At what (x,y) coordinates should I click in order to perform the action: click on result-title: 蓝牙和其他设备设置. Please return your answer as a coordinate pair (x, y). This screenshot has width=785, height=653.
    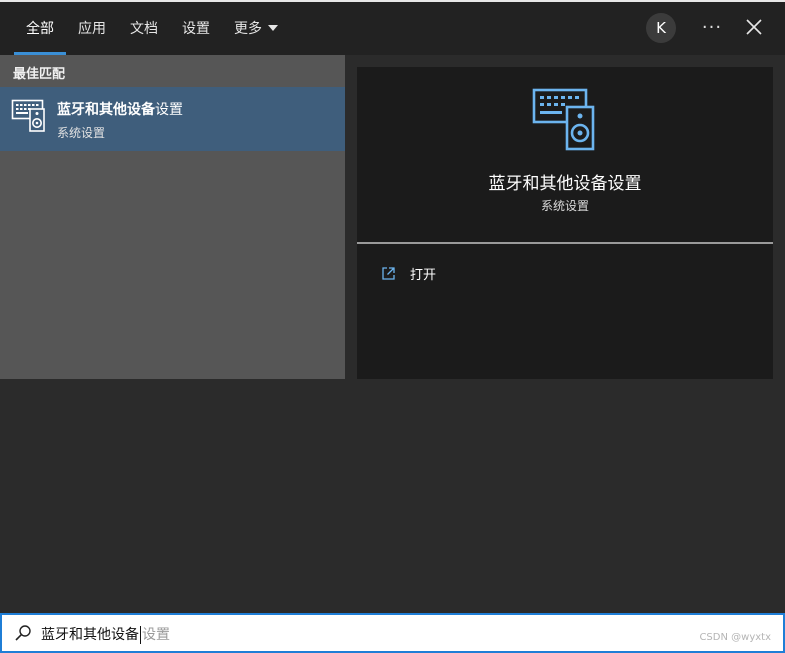
    Looking at the image, I should click on (120, 109).